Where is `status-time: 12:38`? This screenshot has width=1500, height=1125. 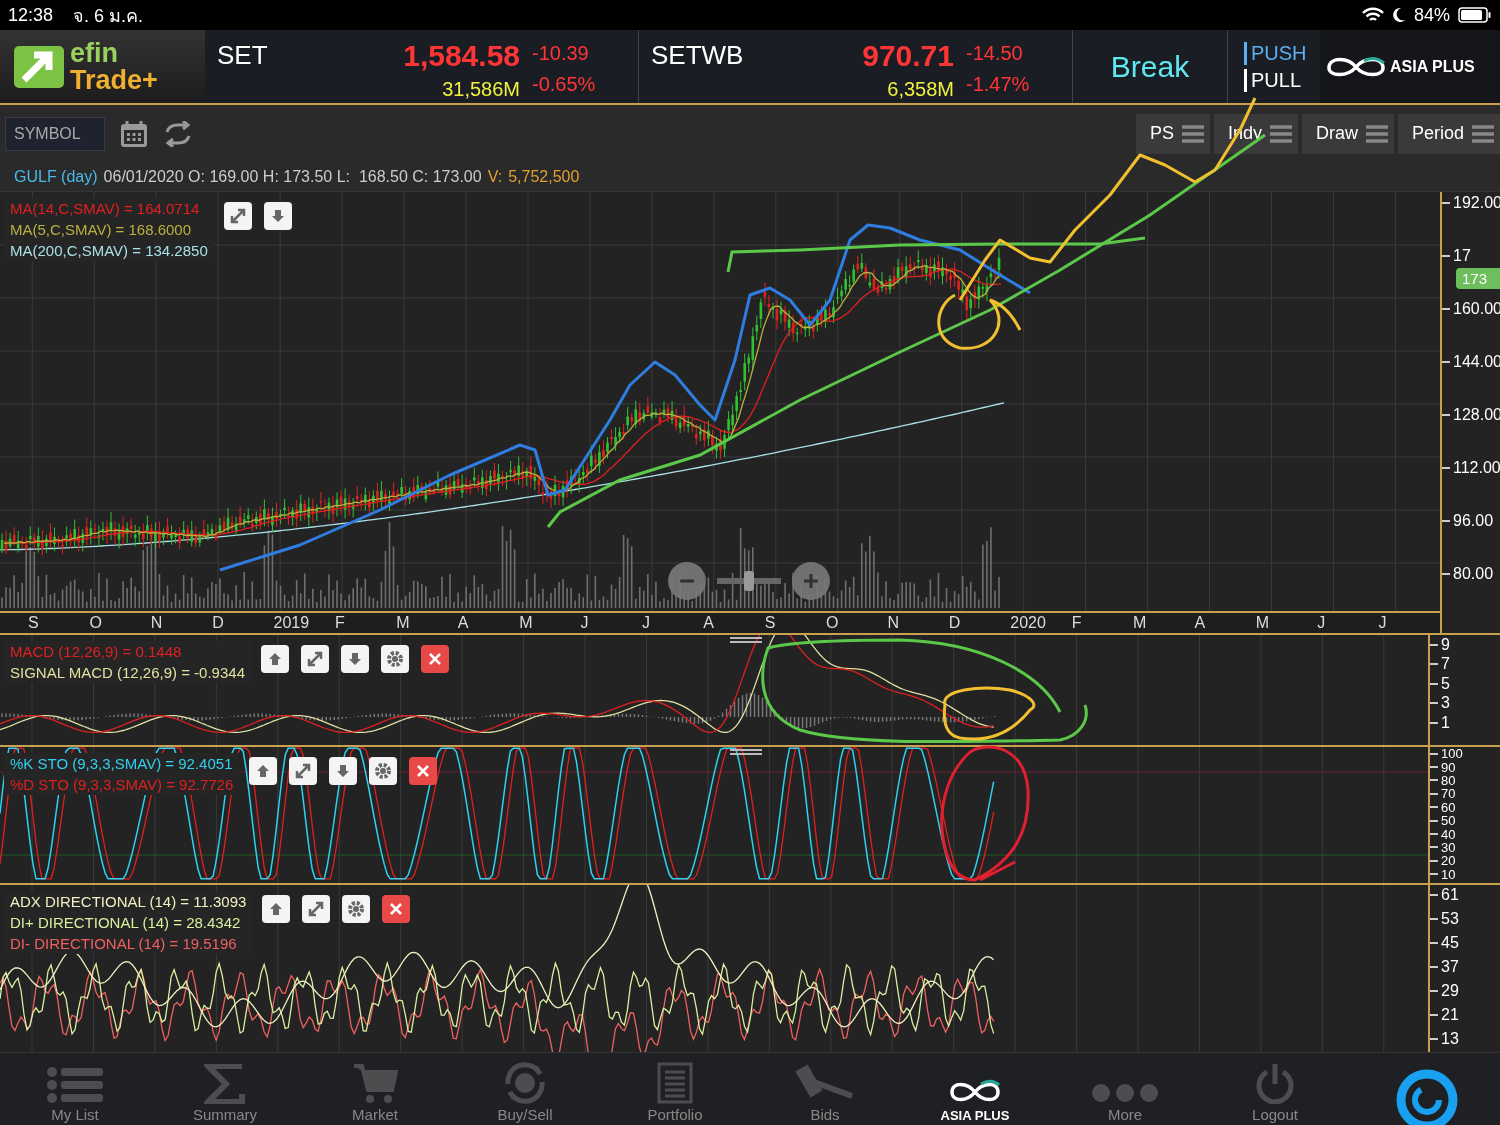 status-time: 12:38 is located at coordinates (31, 15).